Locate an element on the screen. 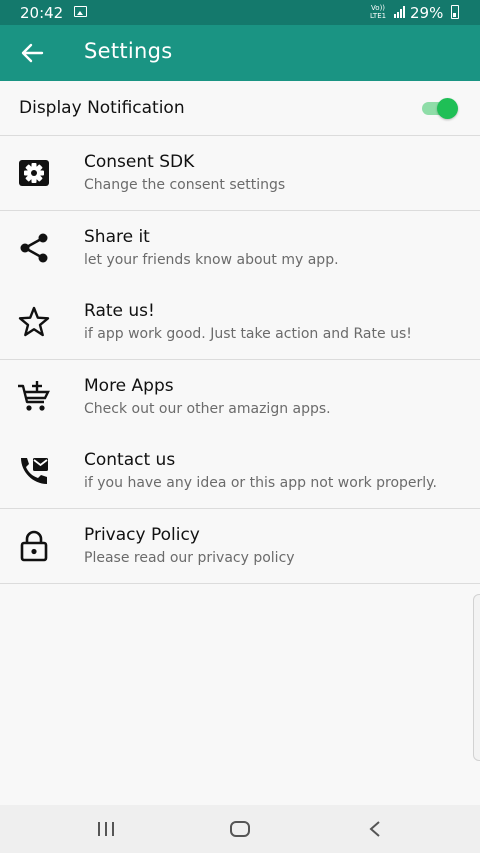  share-icon is located at coordinates (34, 248).